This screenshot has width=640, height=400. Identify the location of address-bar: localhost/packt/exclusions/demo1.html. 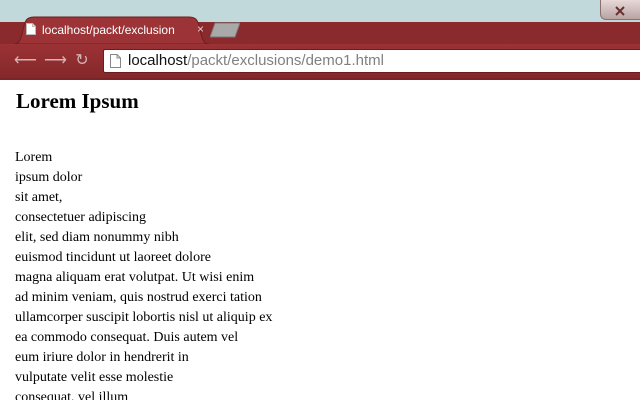
(371, 61).